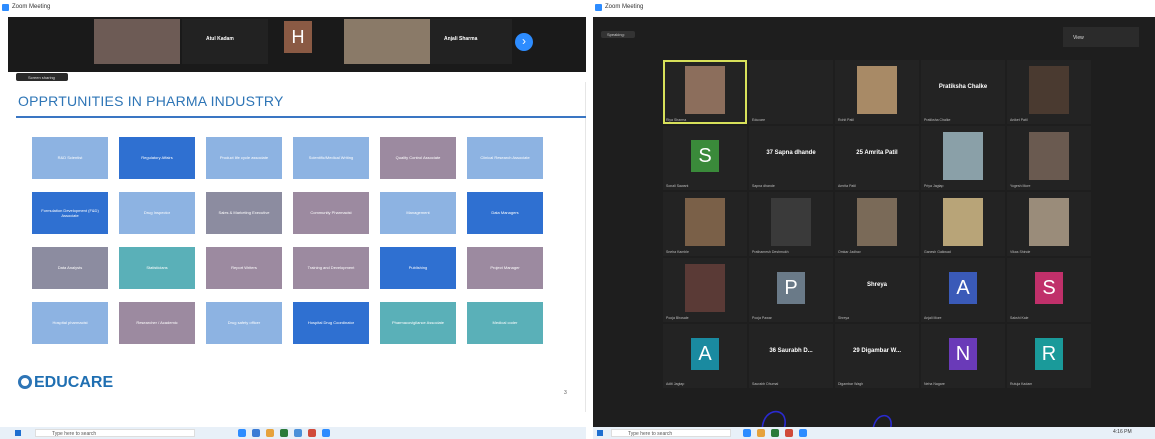 This screenshot has height=439, width=1155. I want to click on career-box: Drug safety officer, so click(244, 323).